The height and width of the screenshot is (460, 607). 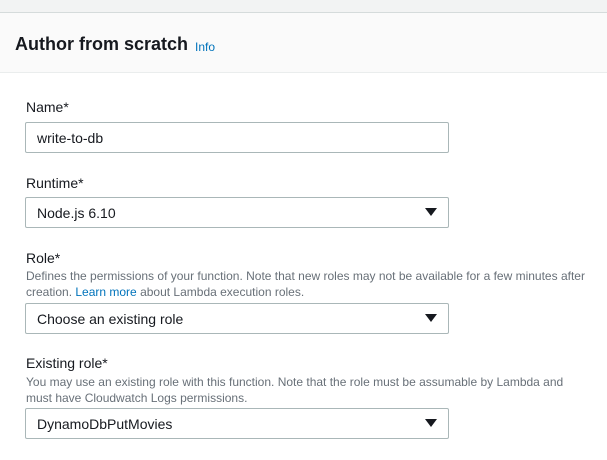 What do you see at coordinates (220, 292) in the screenshot?
I see `role-description-text-end: about Lambda execution roles.` at bounding box center [220, 292].